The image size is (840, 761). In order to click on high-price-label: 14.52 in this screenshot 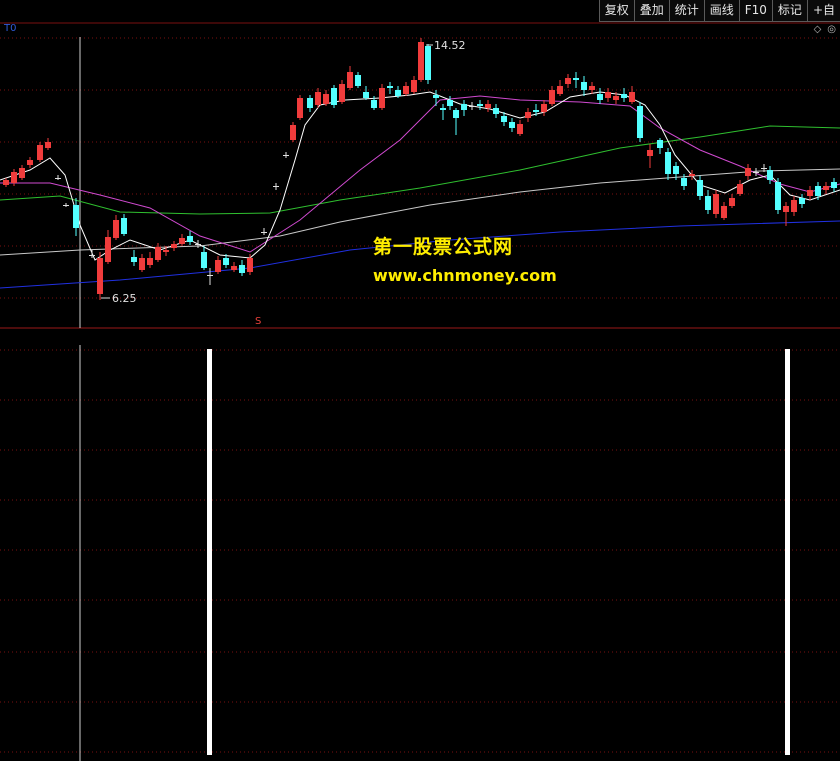, I will do `click(450, 45)`.